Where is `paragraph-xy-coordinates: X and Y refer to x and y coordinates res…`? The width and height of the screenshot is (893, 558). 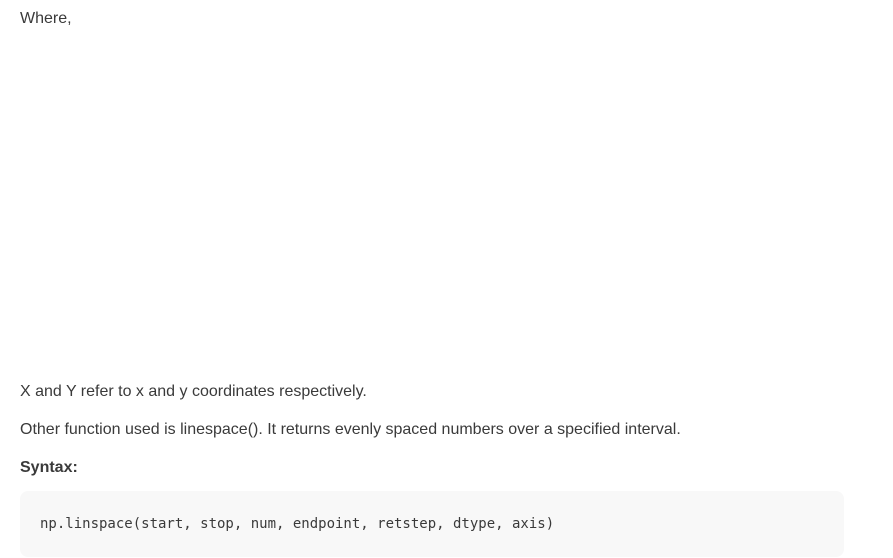
paragraph-xy-coordinates: X and Y refer to x and y coordinates res… is located at coordinates (193, 391).